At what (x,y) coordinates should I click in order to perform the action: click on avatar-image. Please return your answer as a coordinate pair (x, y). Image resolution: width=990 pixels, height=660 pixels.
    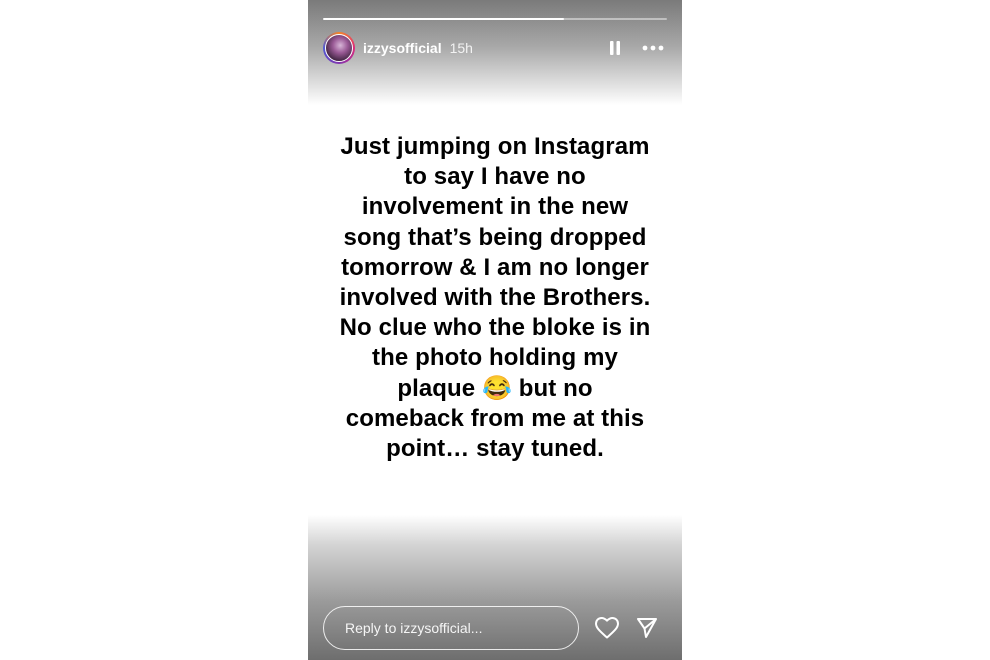
    Looking at the image, I should click on (339, 48).